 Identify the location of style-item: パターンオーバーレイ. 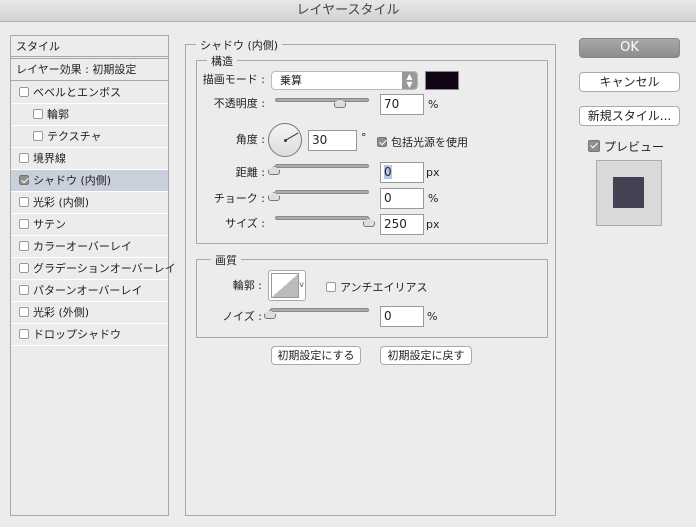
(89, 291).